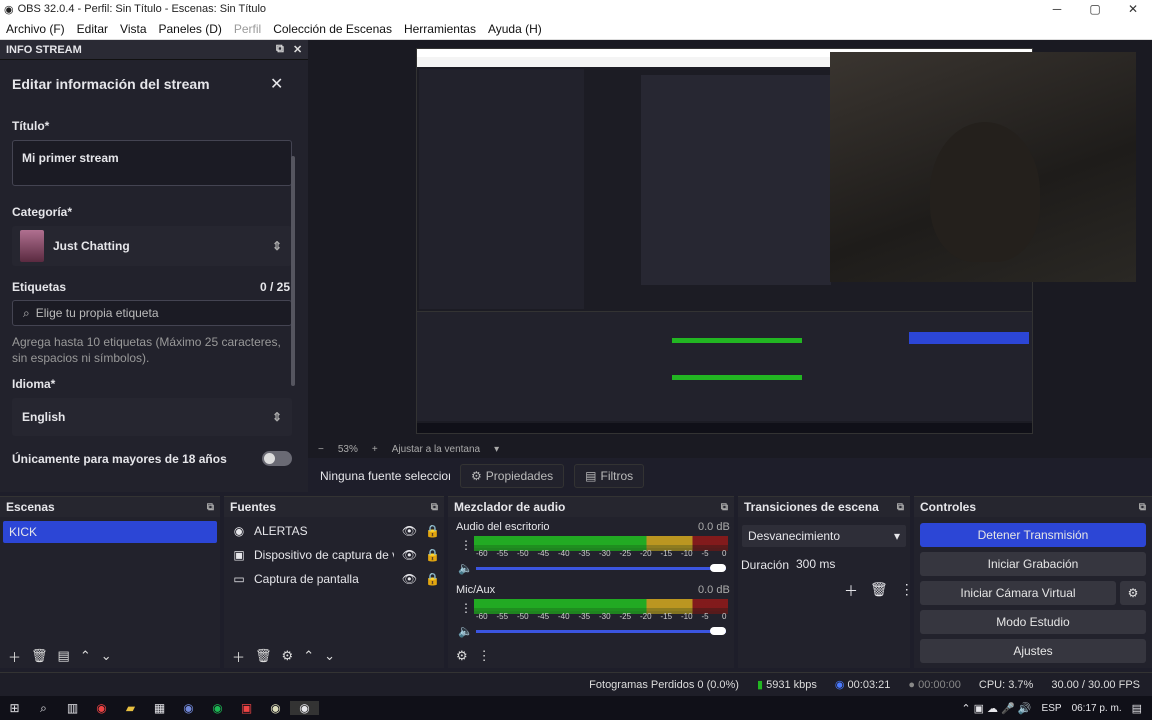 The height and width of the screenshot is (720, 1152). I want to click on filters-button: ▤ Filtros, so click(609, 476).